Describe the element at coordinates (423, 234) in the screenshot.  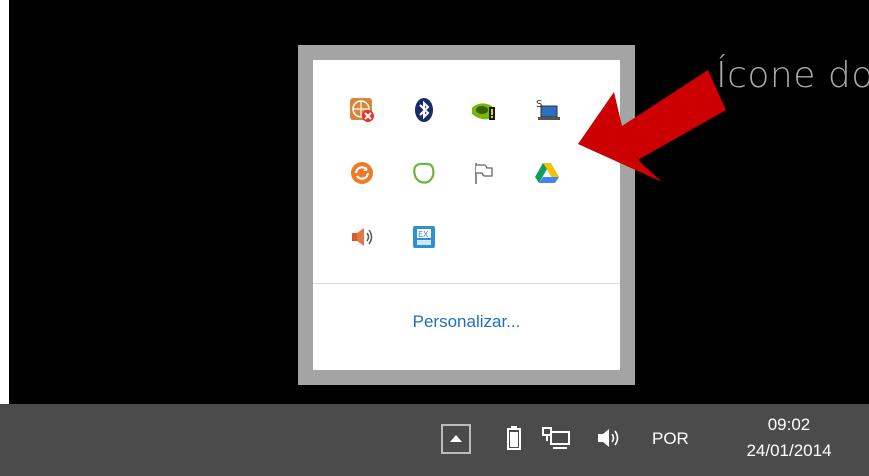
I see `svg-text: EX` at that location.